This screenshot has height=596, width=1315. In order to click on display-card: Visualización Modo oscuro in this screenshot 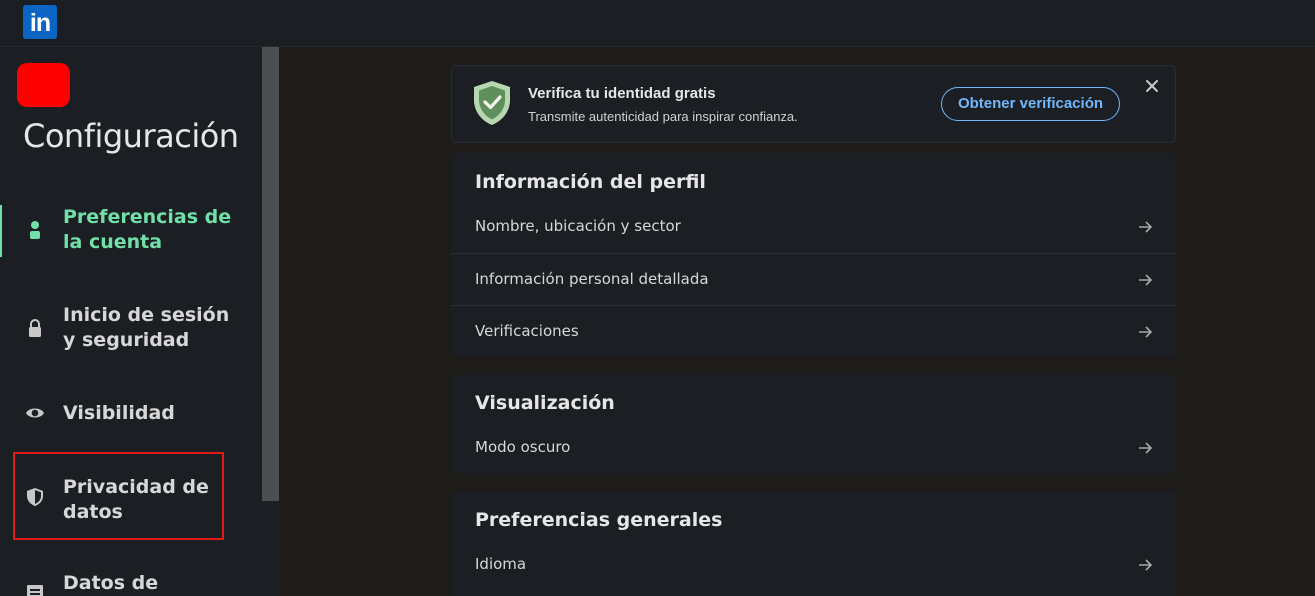, I will do `click(813, 424)`.